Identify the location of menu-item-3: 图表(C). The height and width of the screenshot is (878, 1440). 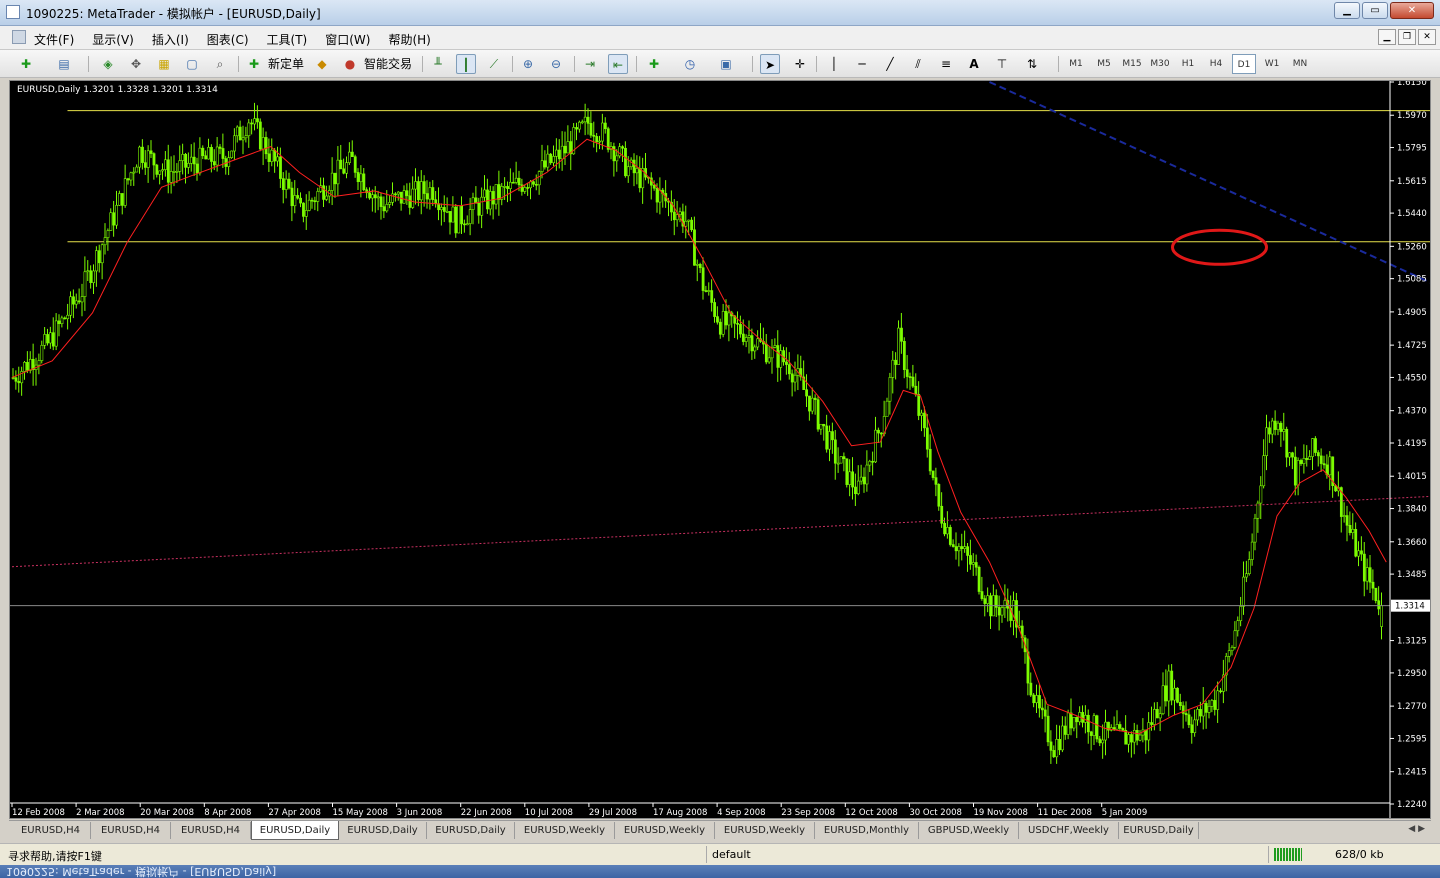
(228, 39).